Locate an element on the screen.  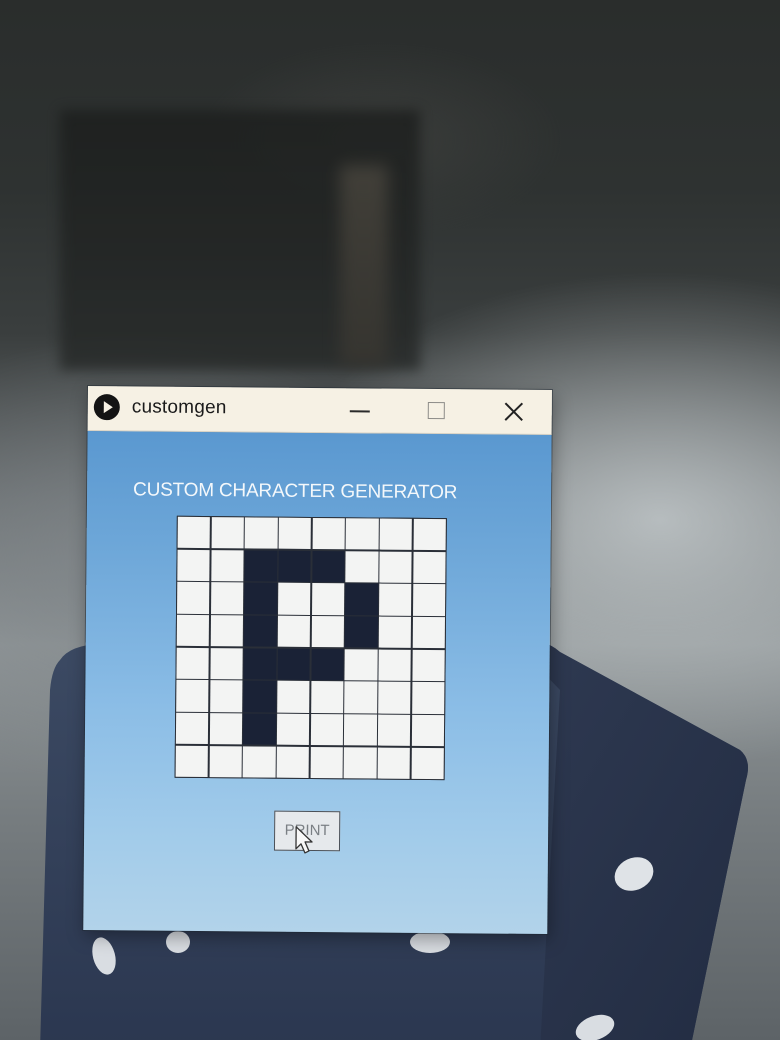
close-button is located at coordinates (513, 411).